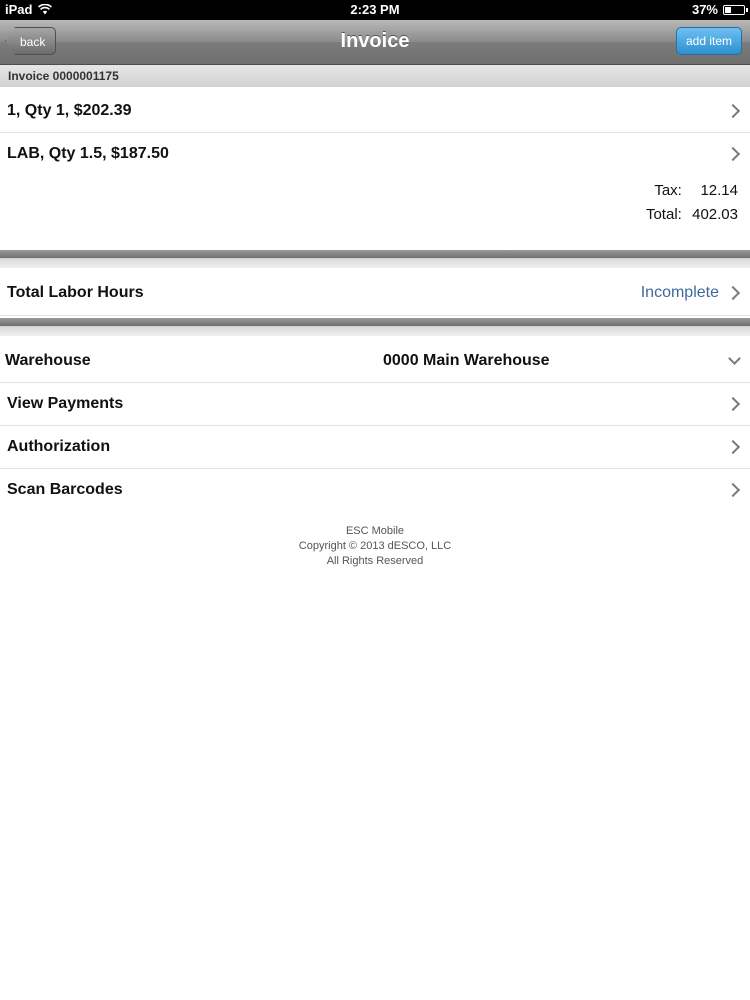 Image resolution: width=750 pixels, height=1000 pixels. What do you see at coordinates (88, 153) in the screenshot?
I see `line-item-label: LAB, Qty 1.5, $187.50` at bounding box center [88, 153].